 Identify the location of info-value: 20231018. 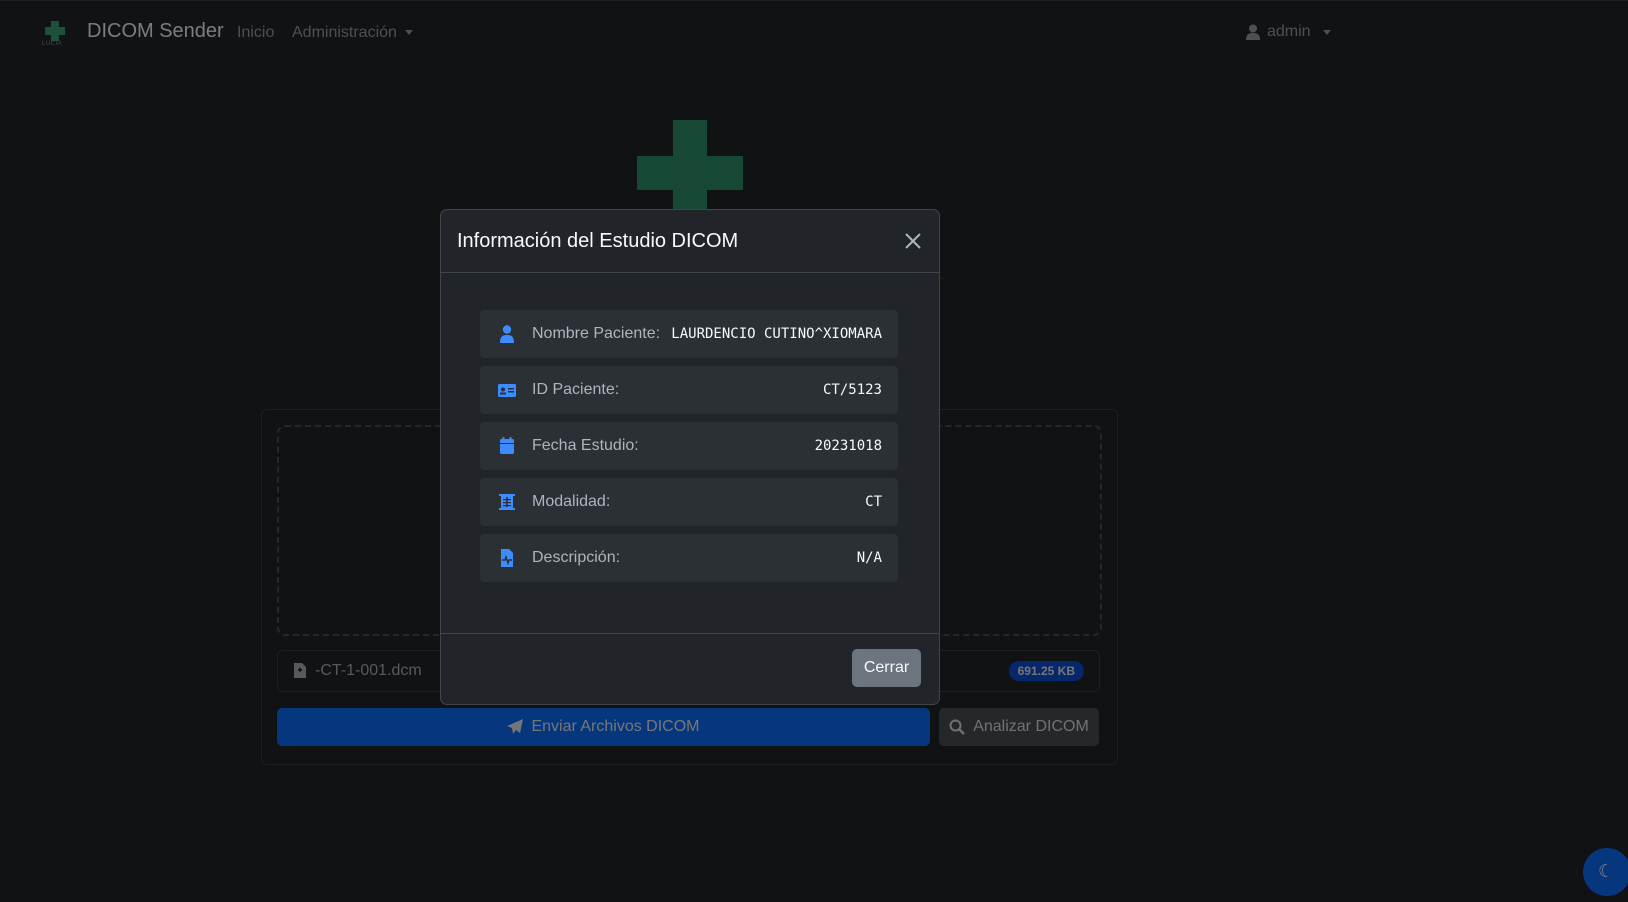
(848, 446).